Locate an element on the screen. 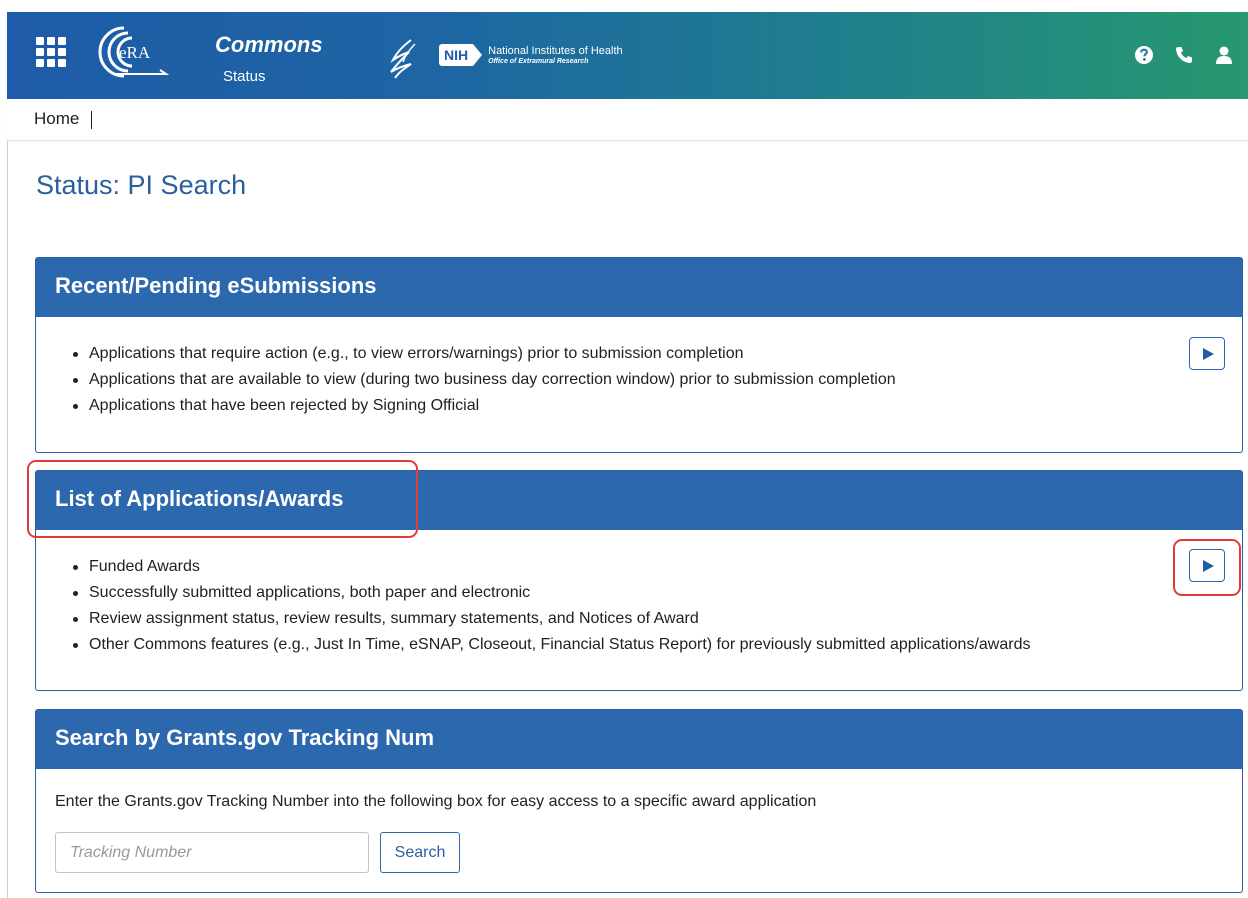 The height and width of the screenshot is (898, 1248). highlight-box-arrow-button is located at coordinates (1207, 567).